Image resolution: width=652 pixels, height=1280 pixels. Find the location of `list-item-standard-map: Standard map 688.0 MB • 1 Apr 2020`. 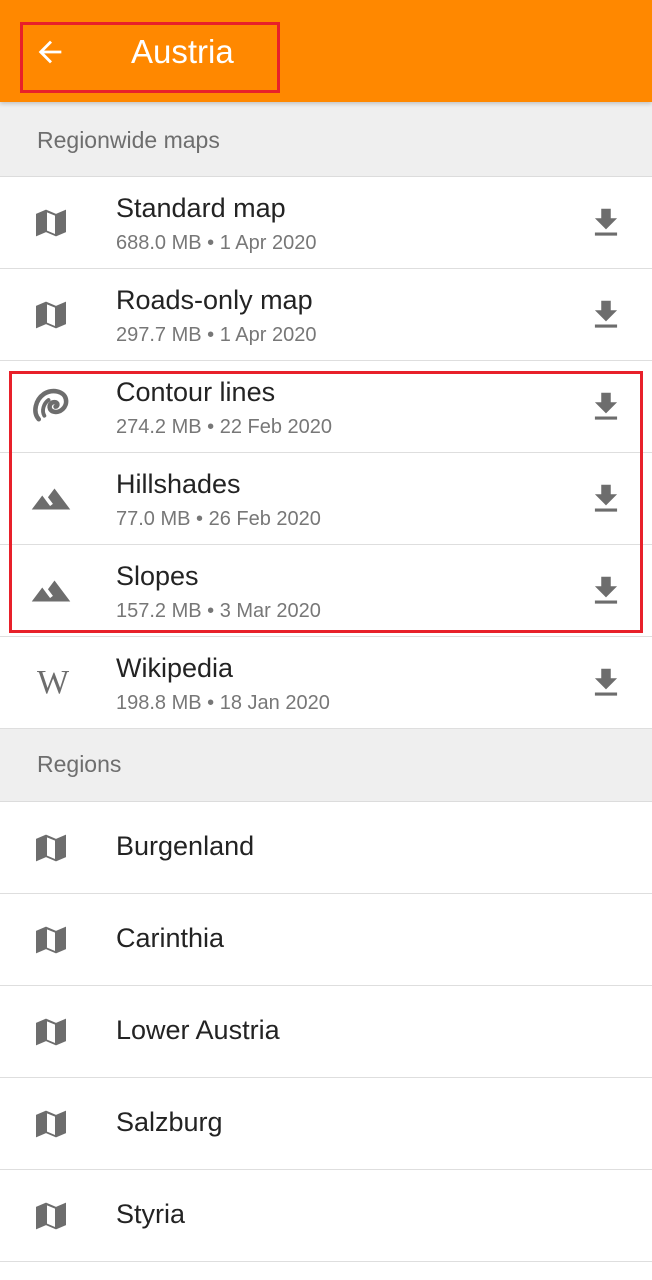

list-item-standard-map: Standard map 688.0 MB • 1 Apr 2020 is located at coordinates (326, 223).